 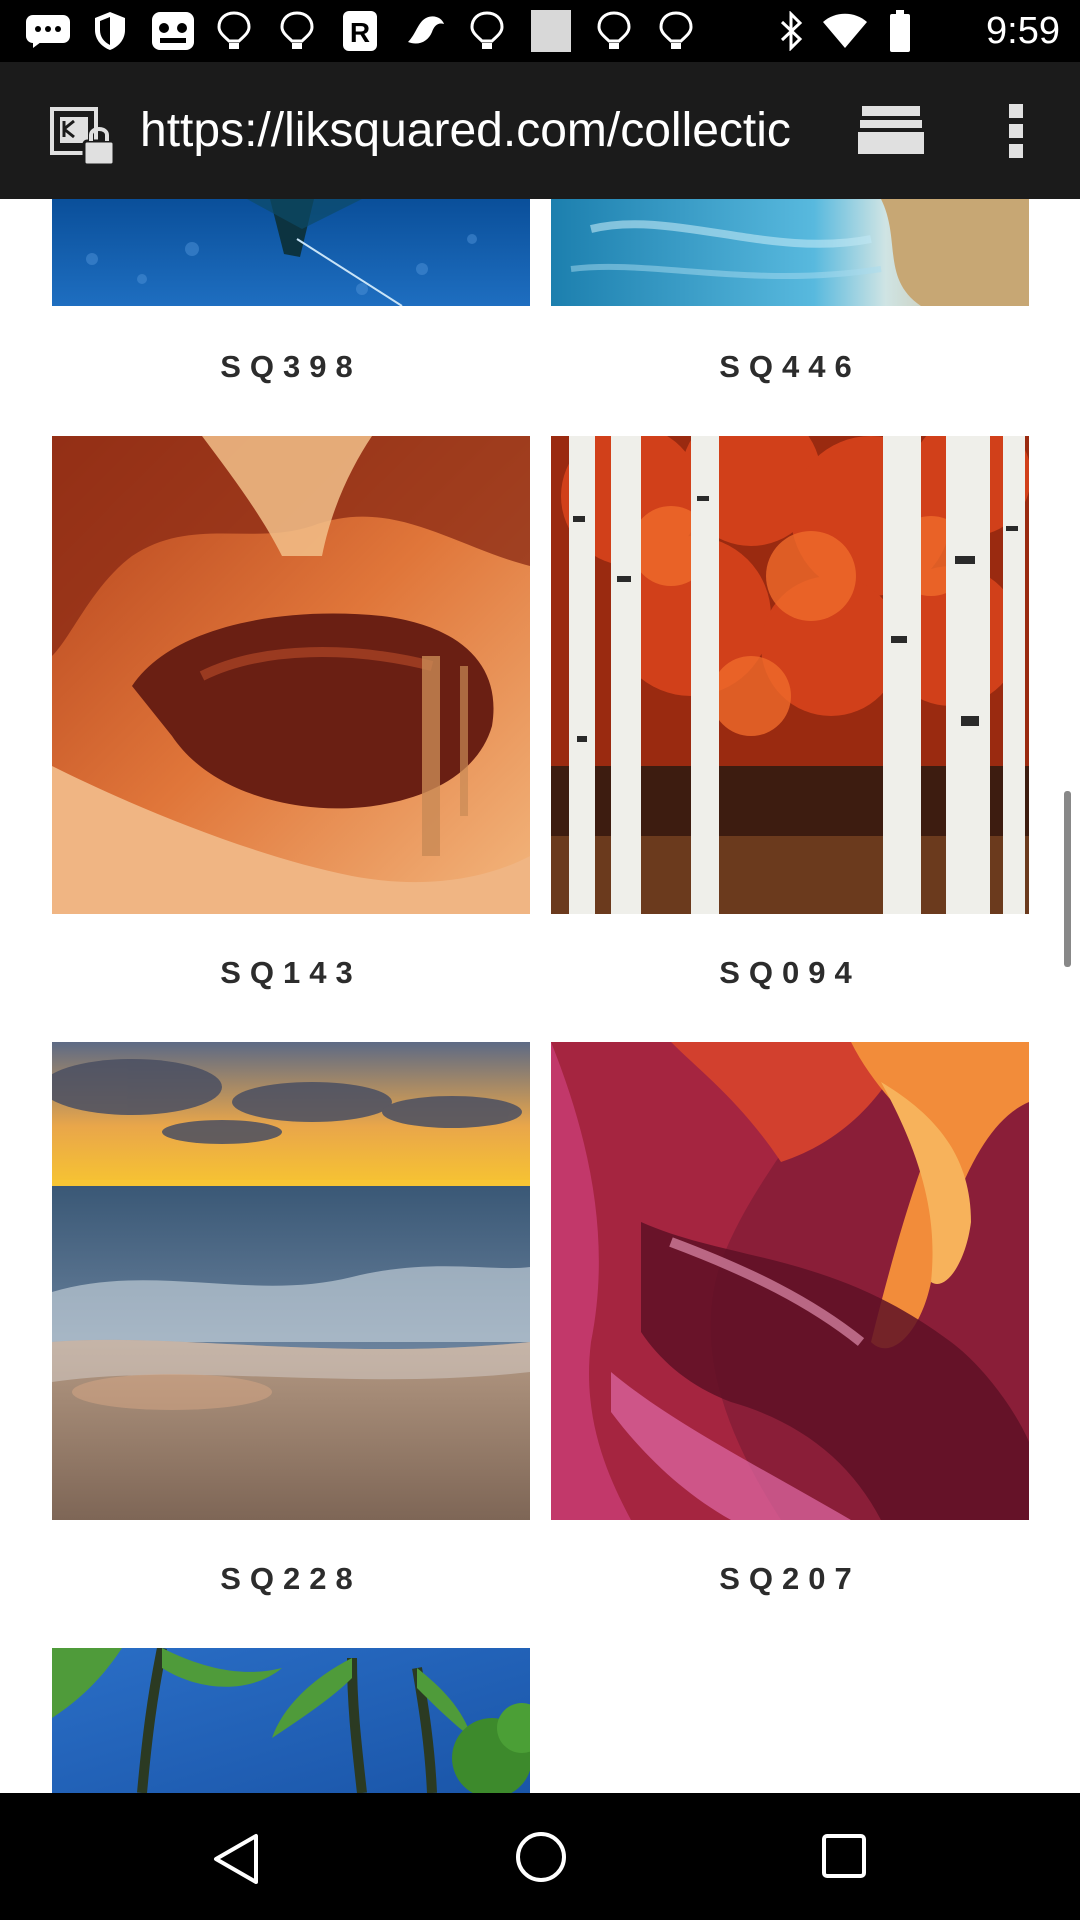 What do you see at coordinates (790, 1579) in the screenshot?
I see `product-code: SQ207` at bounding box center [790, 1579].